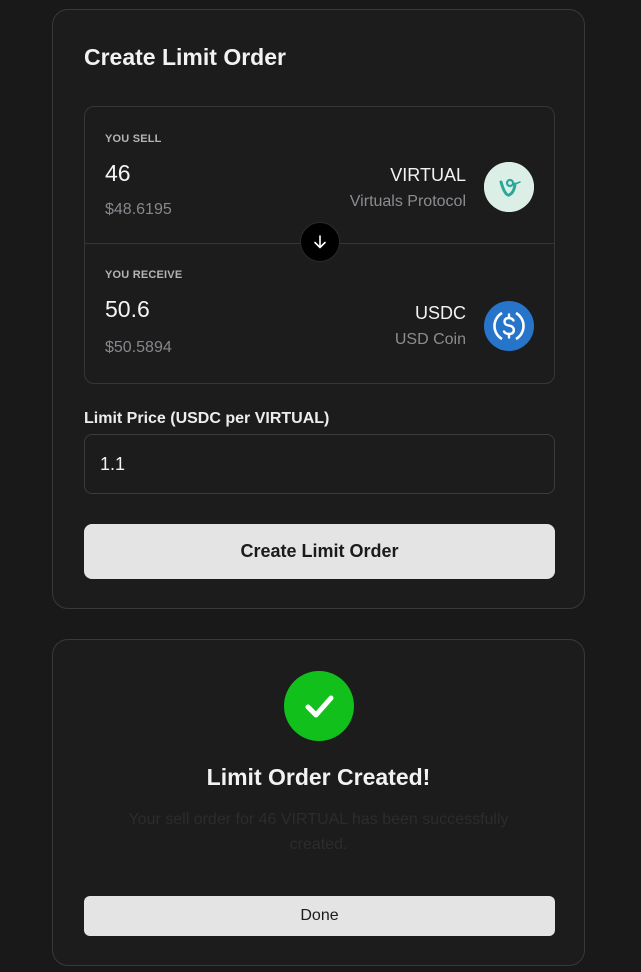 The height and width of the screenshot is (972, 641). What do you see at coordinates (185, 57) in the screenshot?
I see `card-title: Create Limit Order` at bounding box center [185, 57].